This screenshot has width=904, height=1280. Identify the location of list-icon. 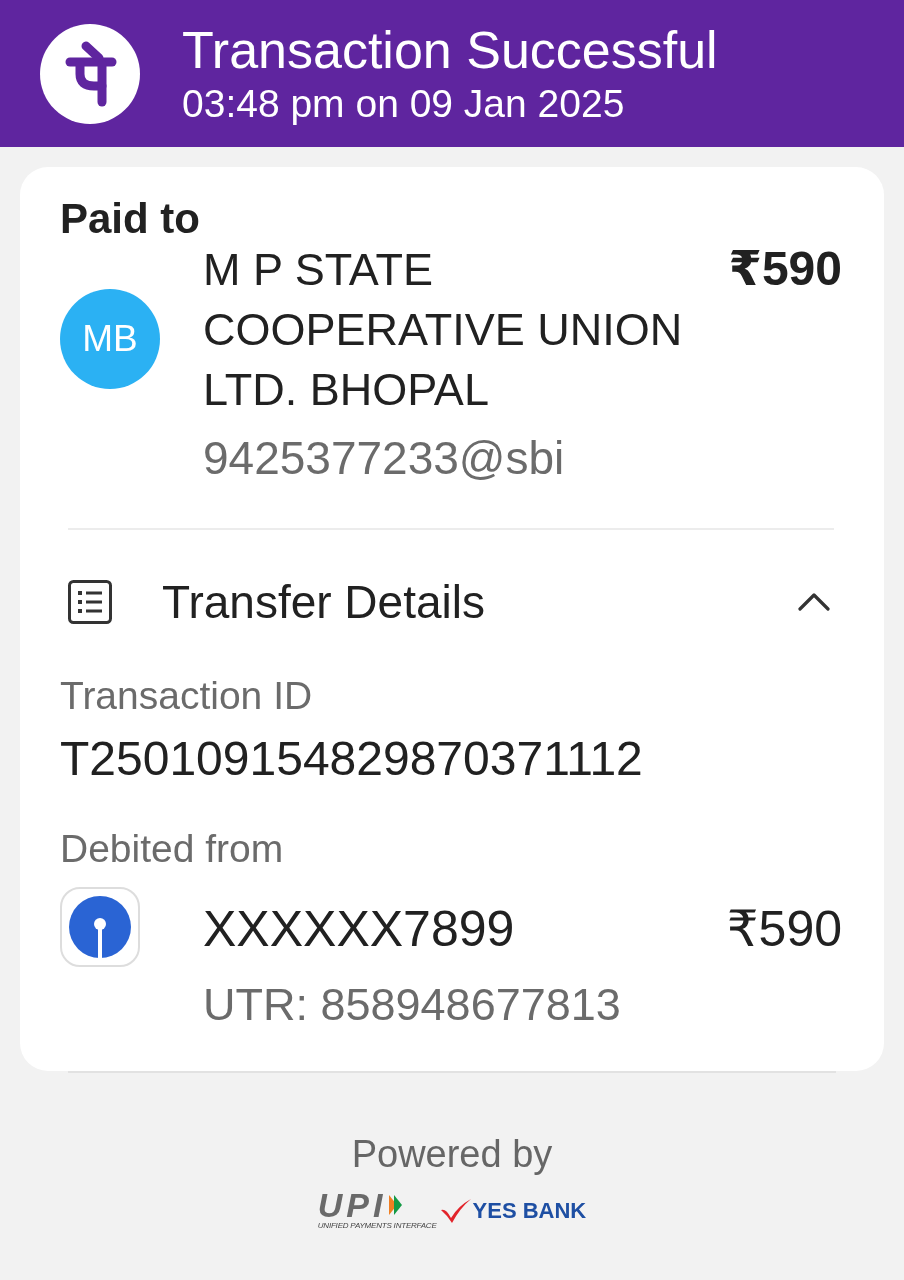
(90, 602).